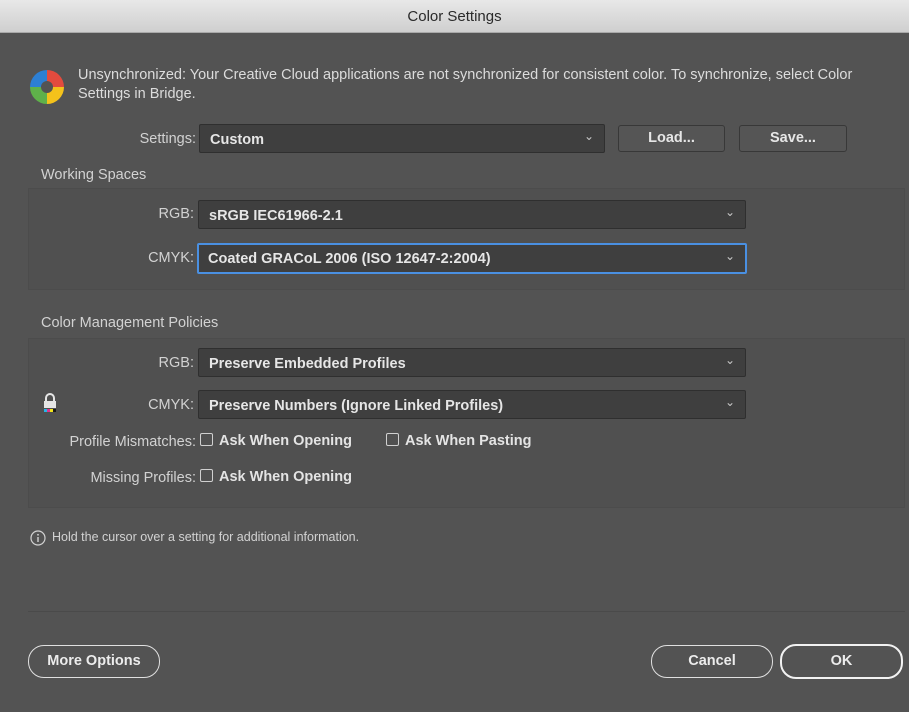  What do you see at coordinates (47, 87) in the screenshot?
I see `color-sync-icon` at bounding box center [47, 87].